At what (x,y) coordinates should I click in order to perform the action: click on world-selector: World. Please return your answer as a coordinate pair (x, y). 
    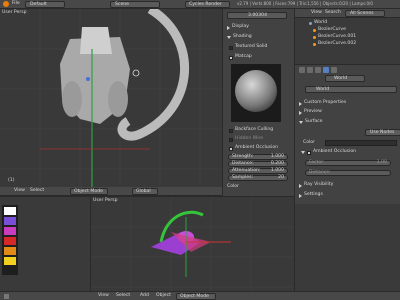
    Looking at the image, I should click on (351, 89).